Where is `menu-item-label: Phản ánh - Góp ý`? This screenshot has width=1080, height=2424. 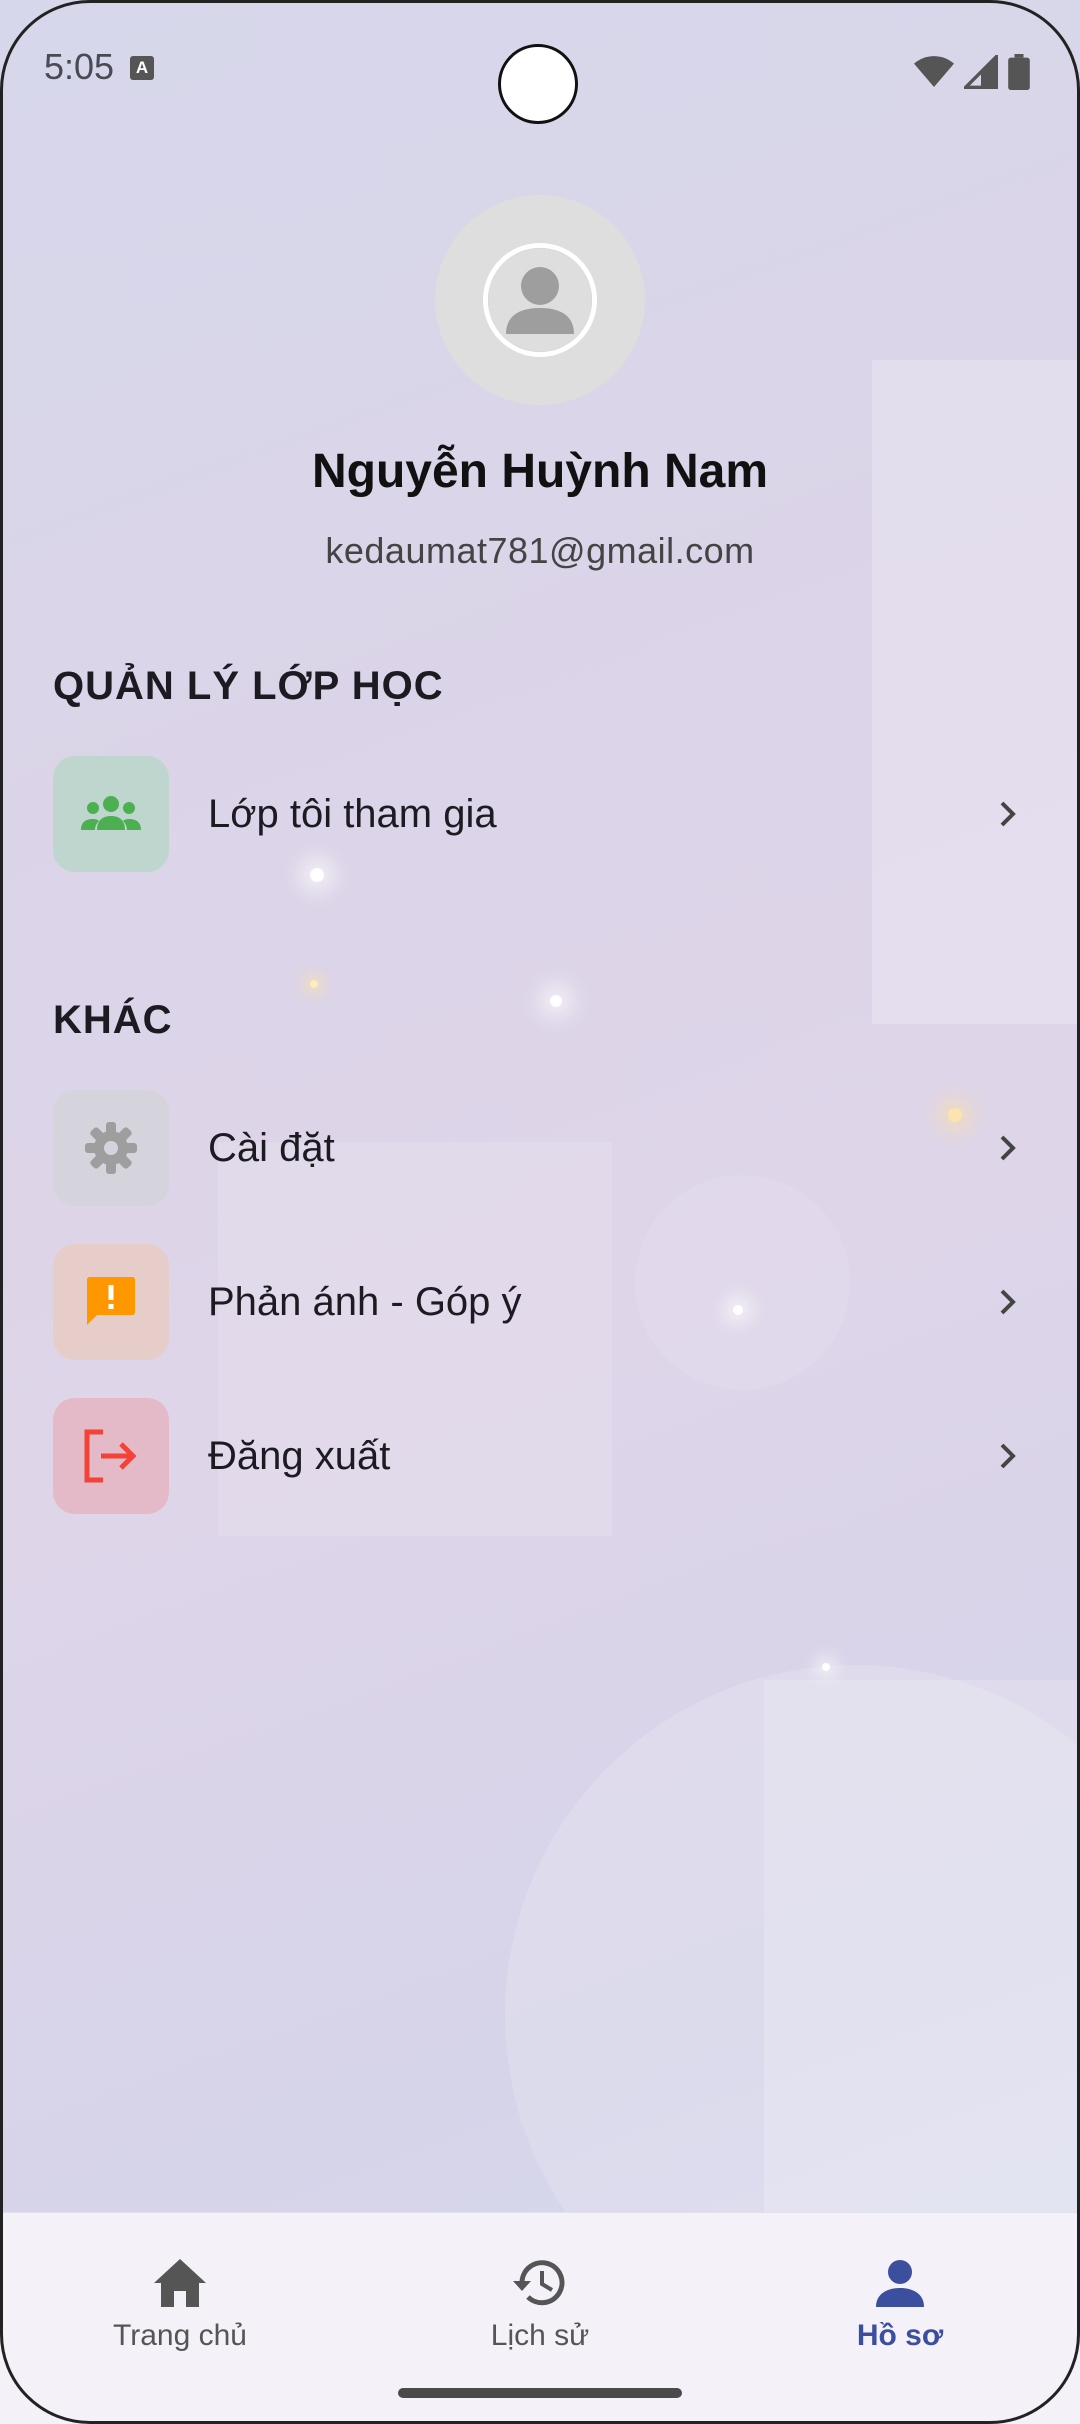 menu-item-label: Phản ánh - Góp ý is located at coordinates (365, 1302).